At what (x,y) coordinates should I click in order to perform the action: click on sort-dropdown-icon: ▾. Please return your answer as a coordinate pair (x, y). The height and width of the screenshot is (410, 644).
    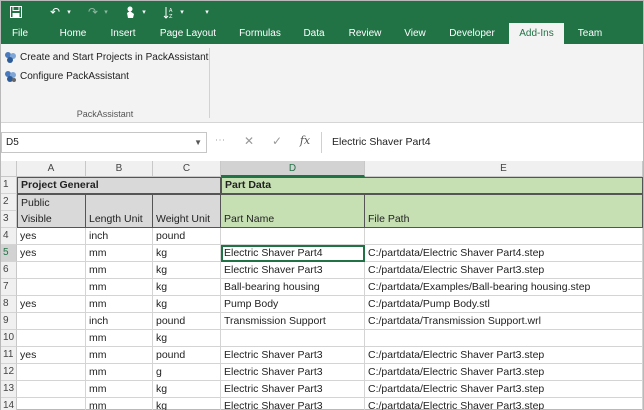
    Looking at the image, I should click on (182, 12).